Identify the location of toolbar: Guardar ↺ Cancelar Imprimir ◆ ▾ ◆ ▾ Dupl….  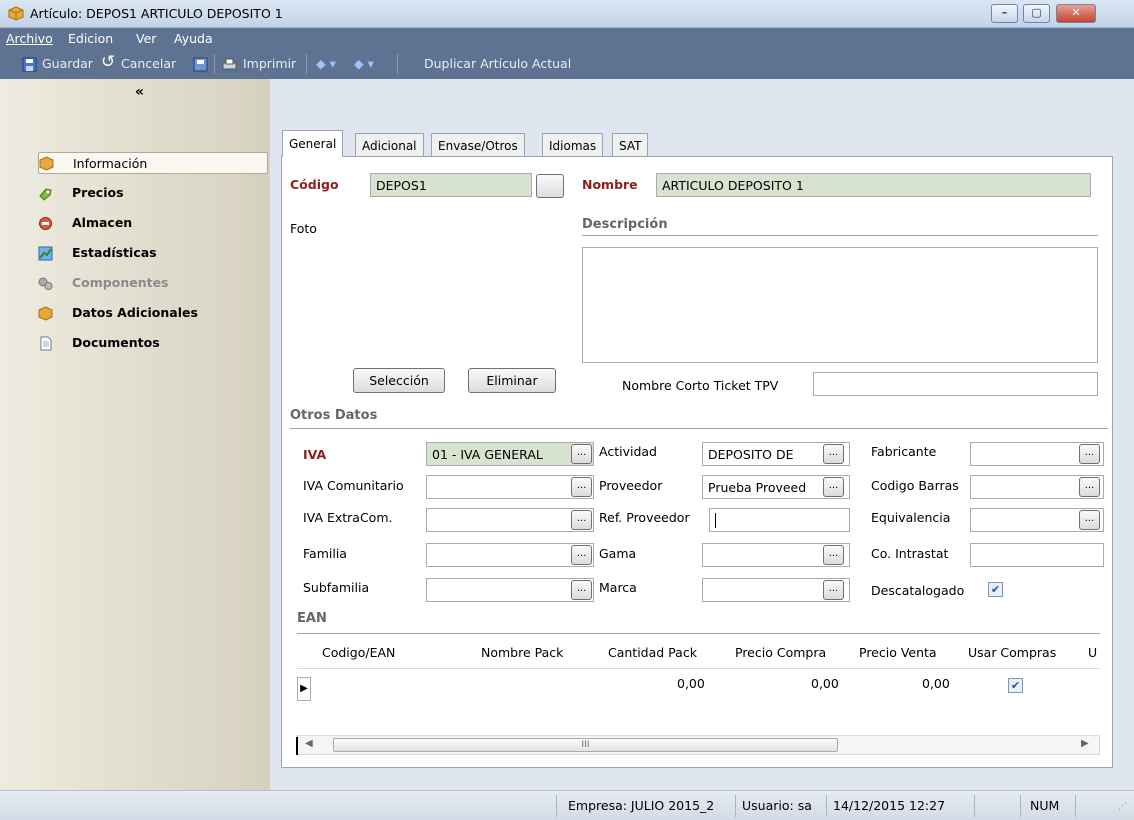
(567, 64).